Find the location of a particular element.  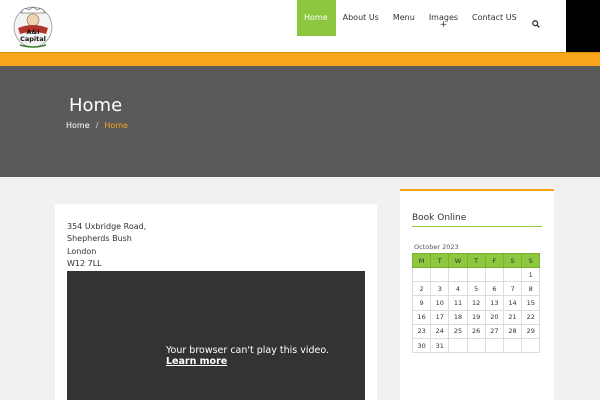

calendar-day: 28 is located at coordinates (512, 331).